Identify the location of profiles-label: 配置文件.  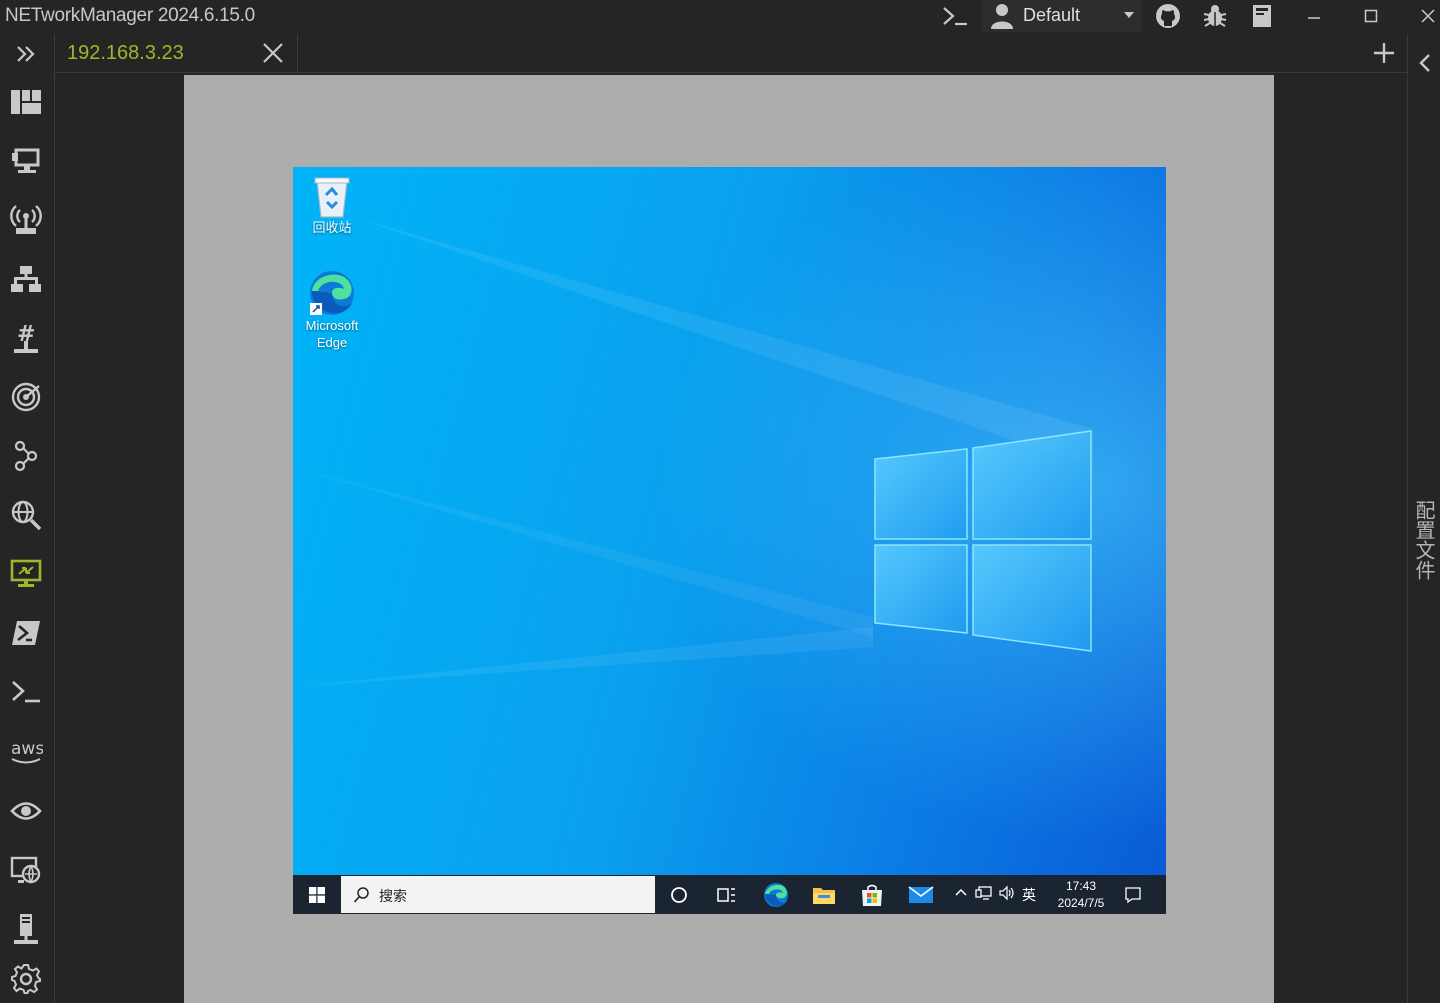
(1425, 540).